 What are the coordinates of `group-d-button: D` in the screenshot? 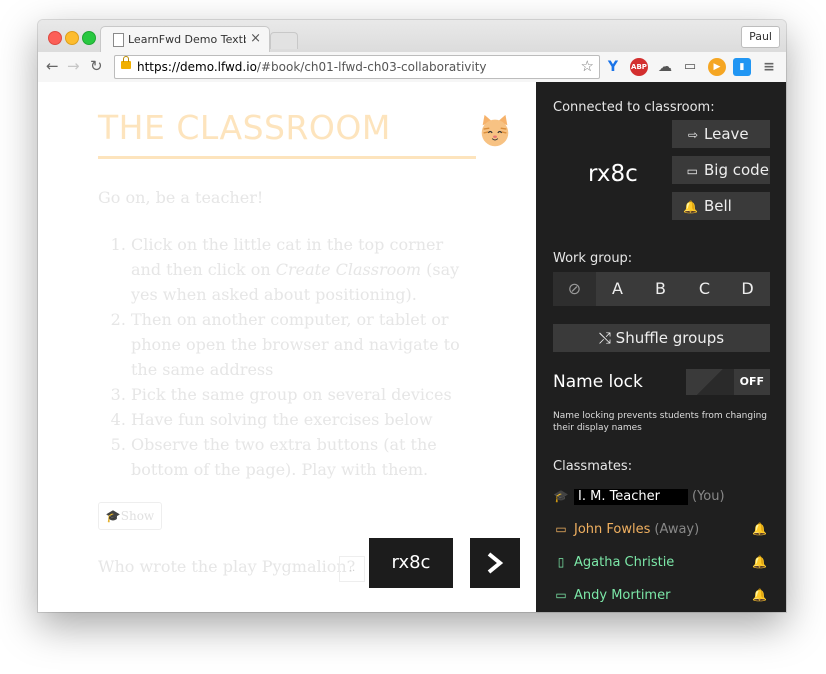 It's located at (747, 289).